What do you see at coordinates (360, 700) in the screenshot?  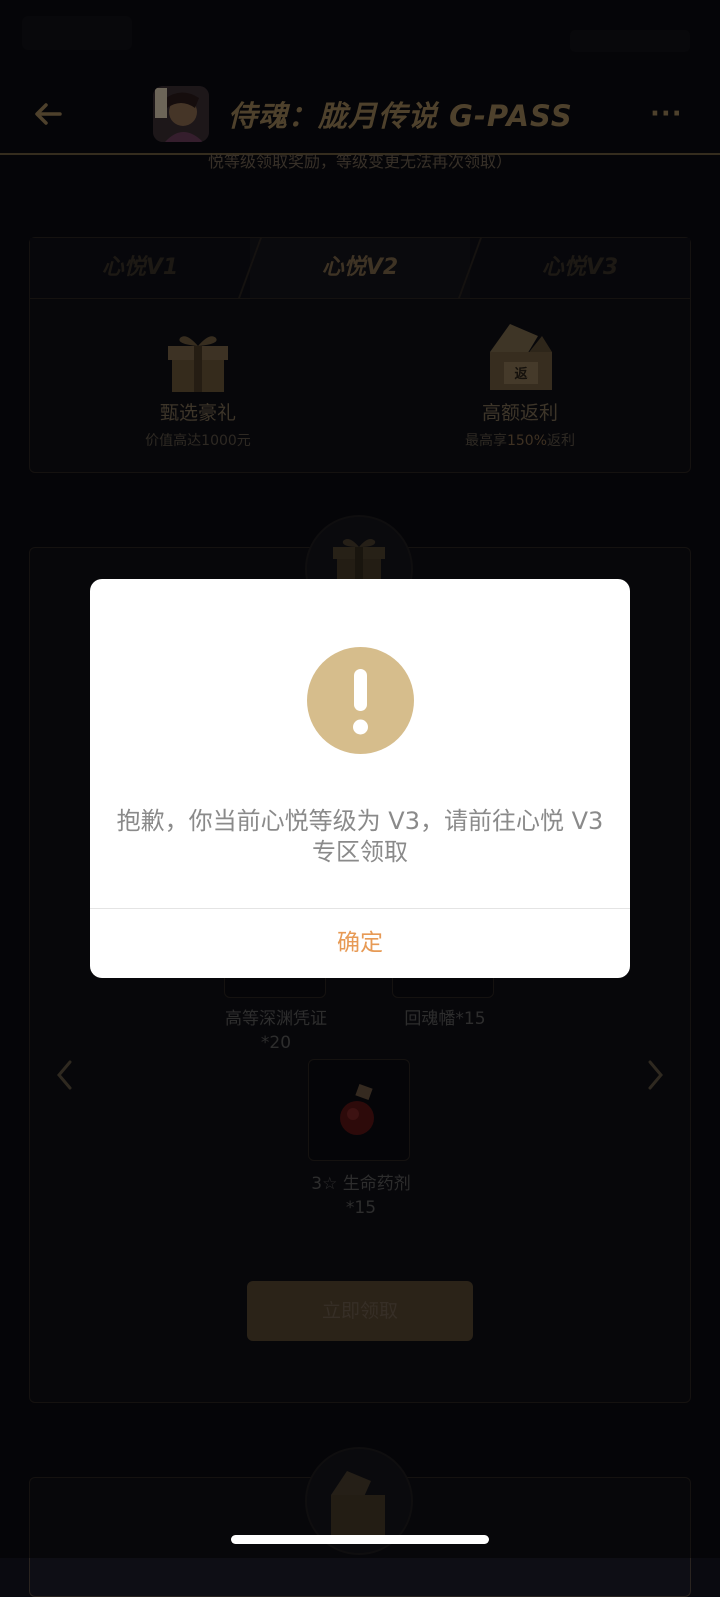 I see `exclamation-icon` at bounding box center [360, 700].